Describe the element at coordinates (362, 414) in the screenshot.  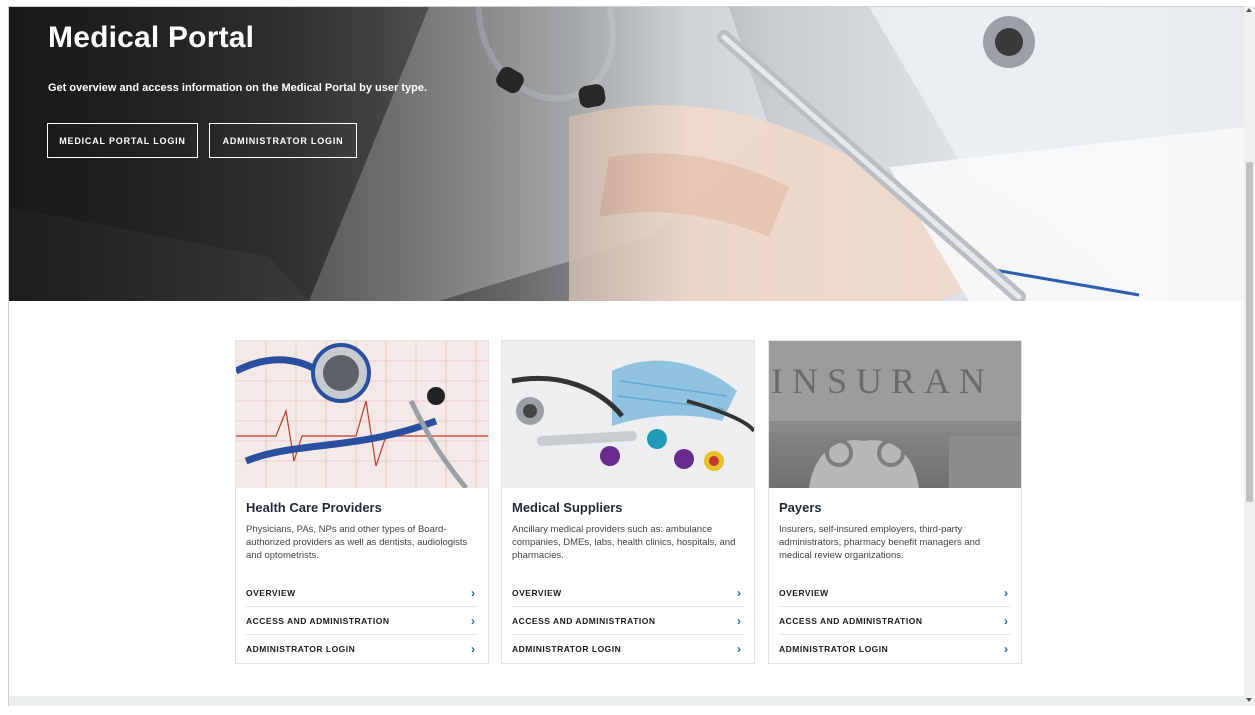
I see `card-image-stethoscope` at that location.